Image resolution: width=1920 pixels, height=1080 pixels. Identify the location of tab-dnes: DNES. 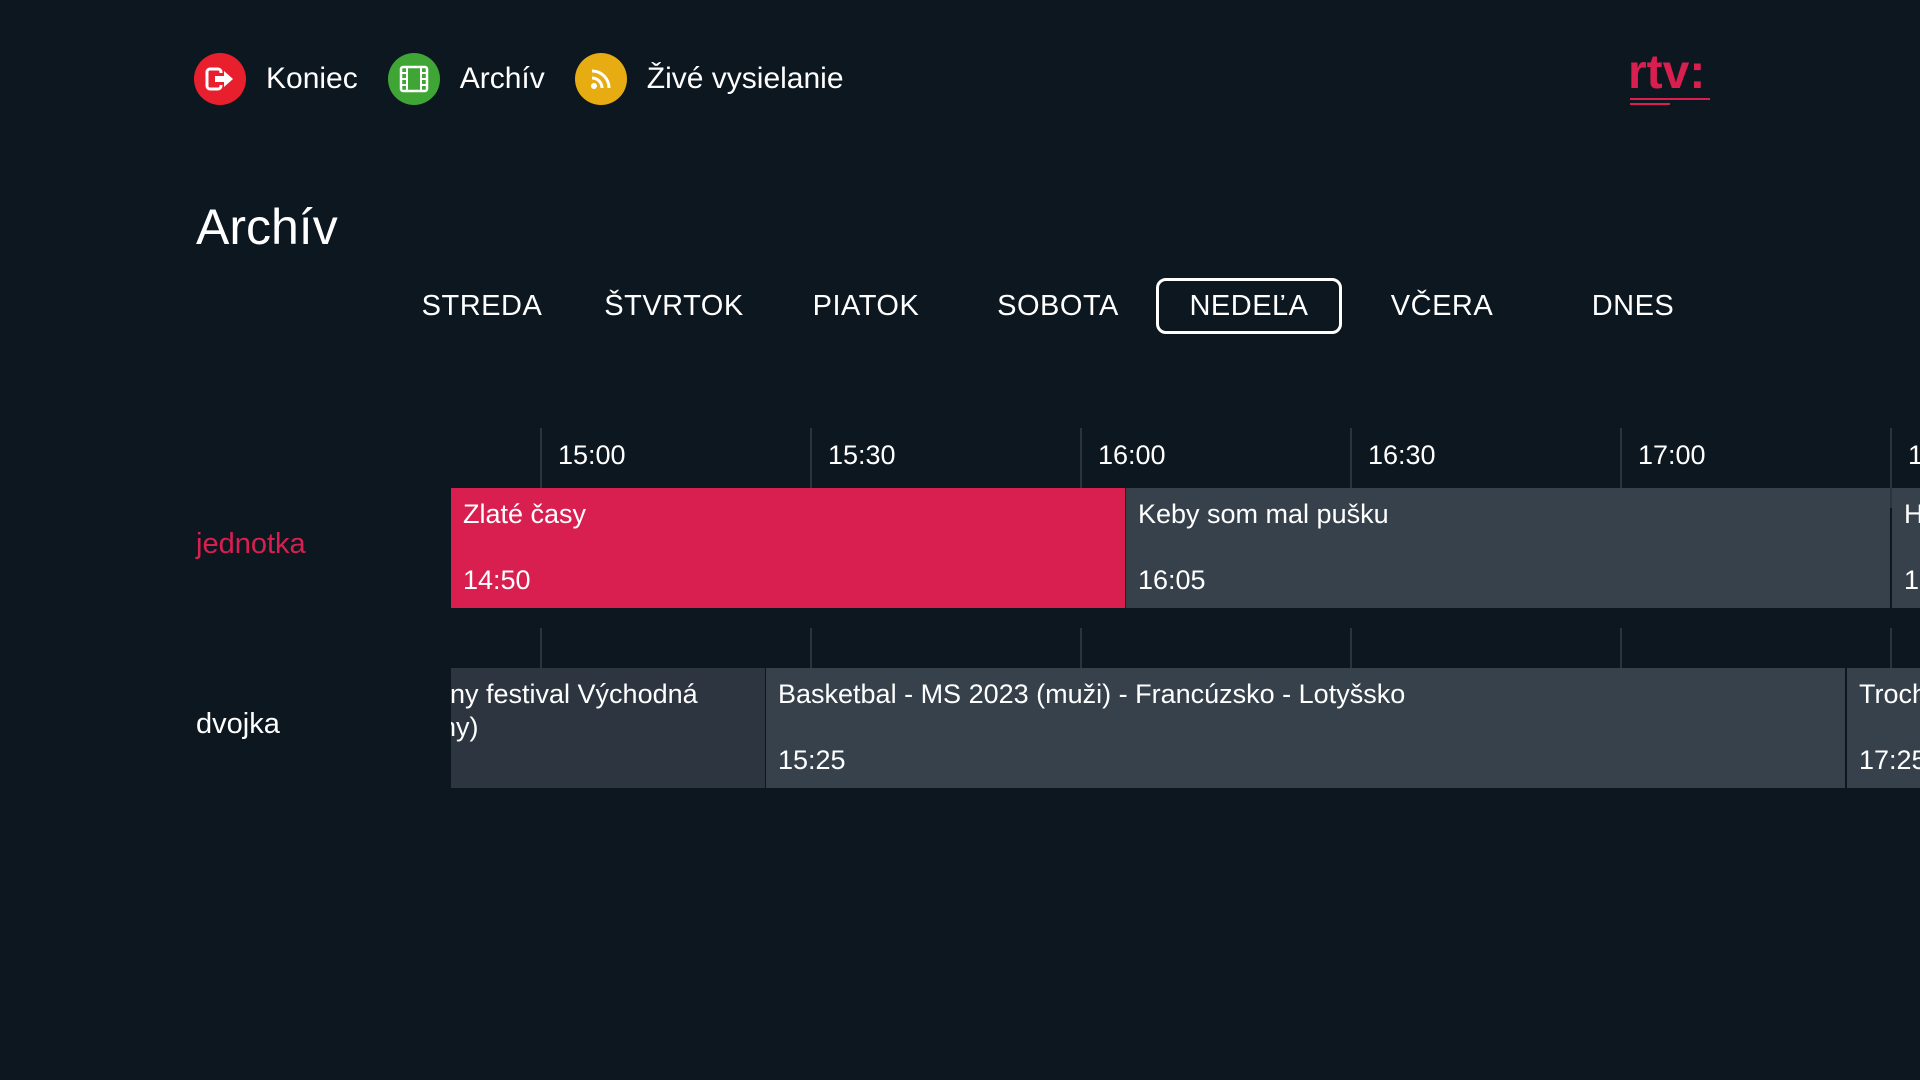
(1633, 306).